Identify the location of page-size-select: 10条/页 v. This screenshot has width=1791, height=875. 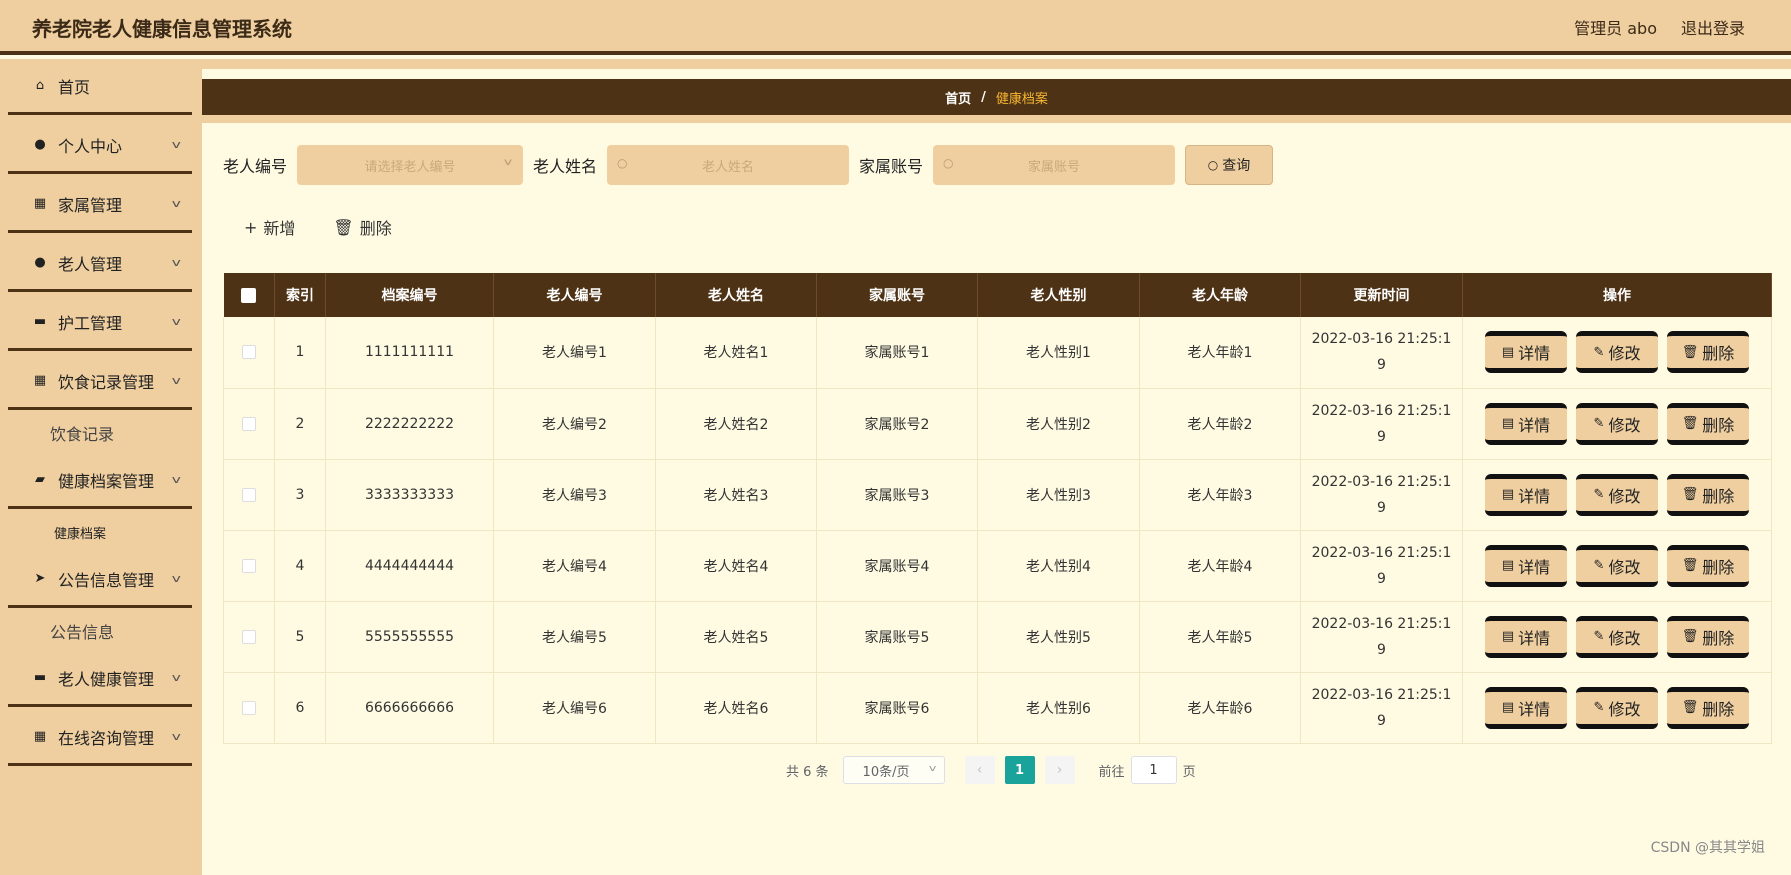
(893, 770).